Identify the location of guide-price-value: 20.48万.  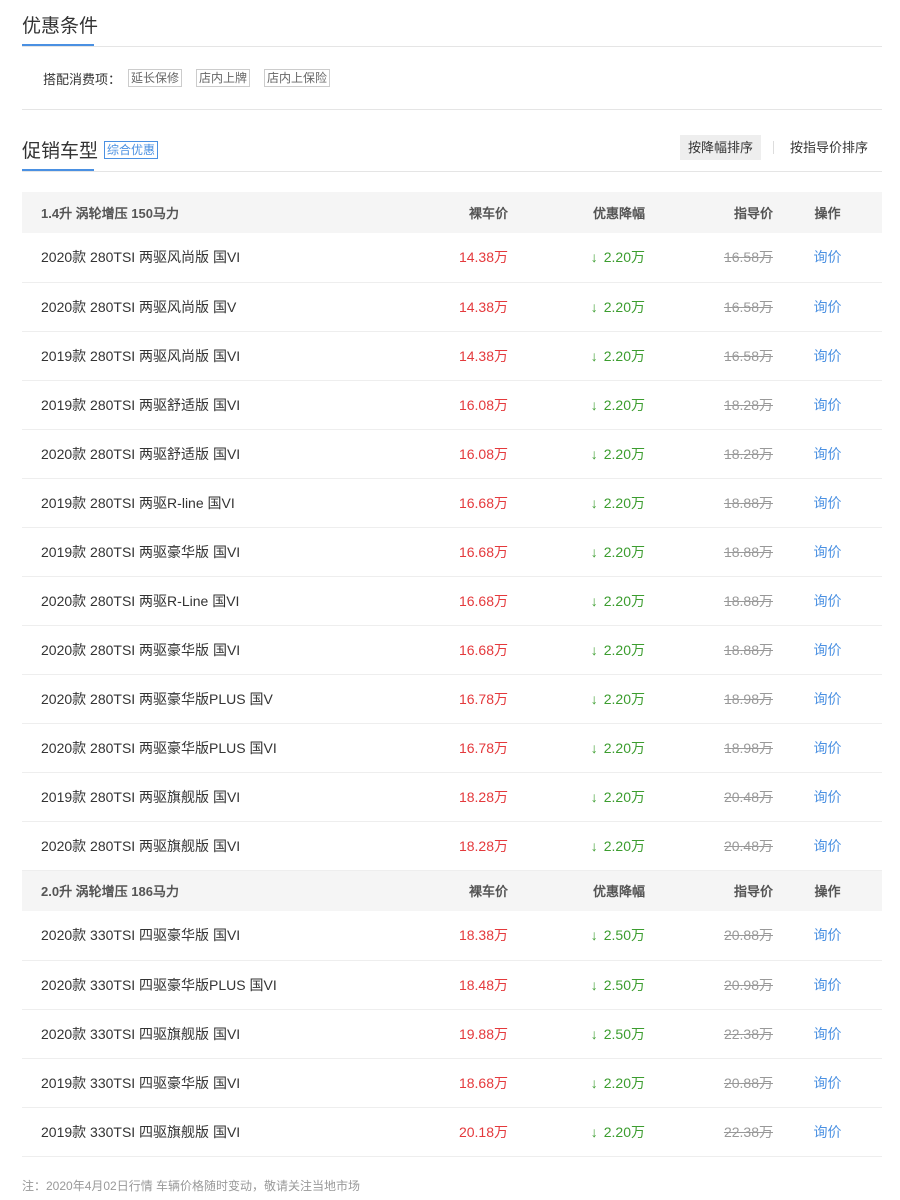
(748, 845).